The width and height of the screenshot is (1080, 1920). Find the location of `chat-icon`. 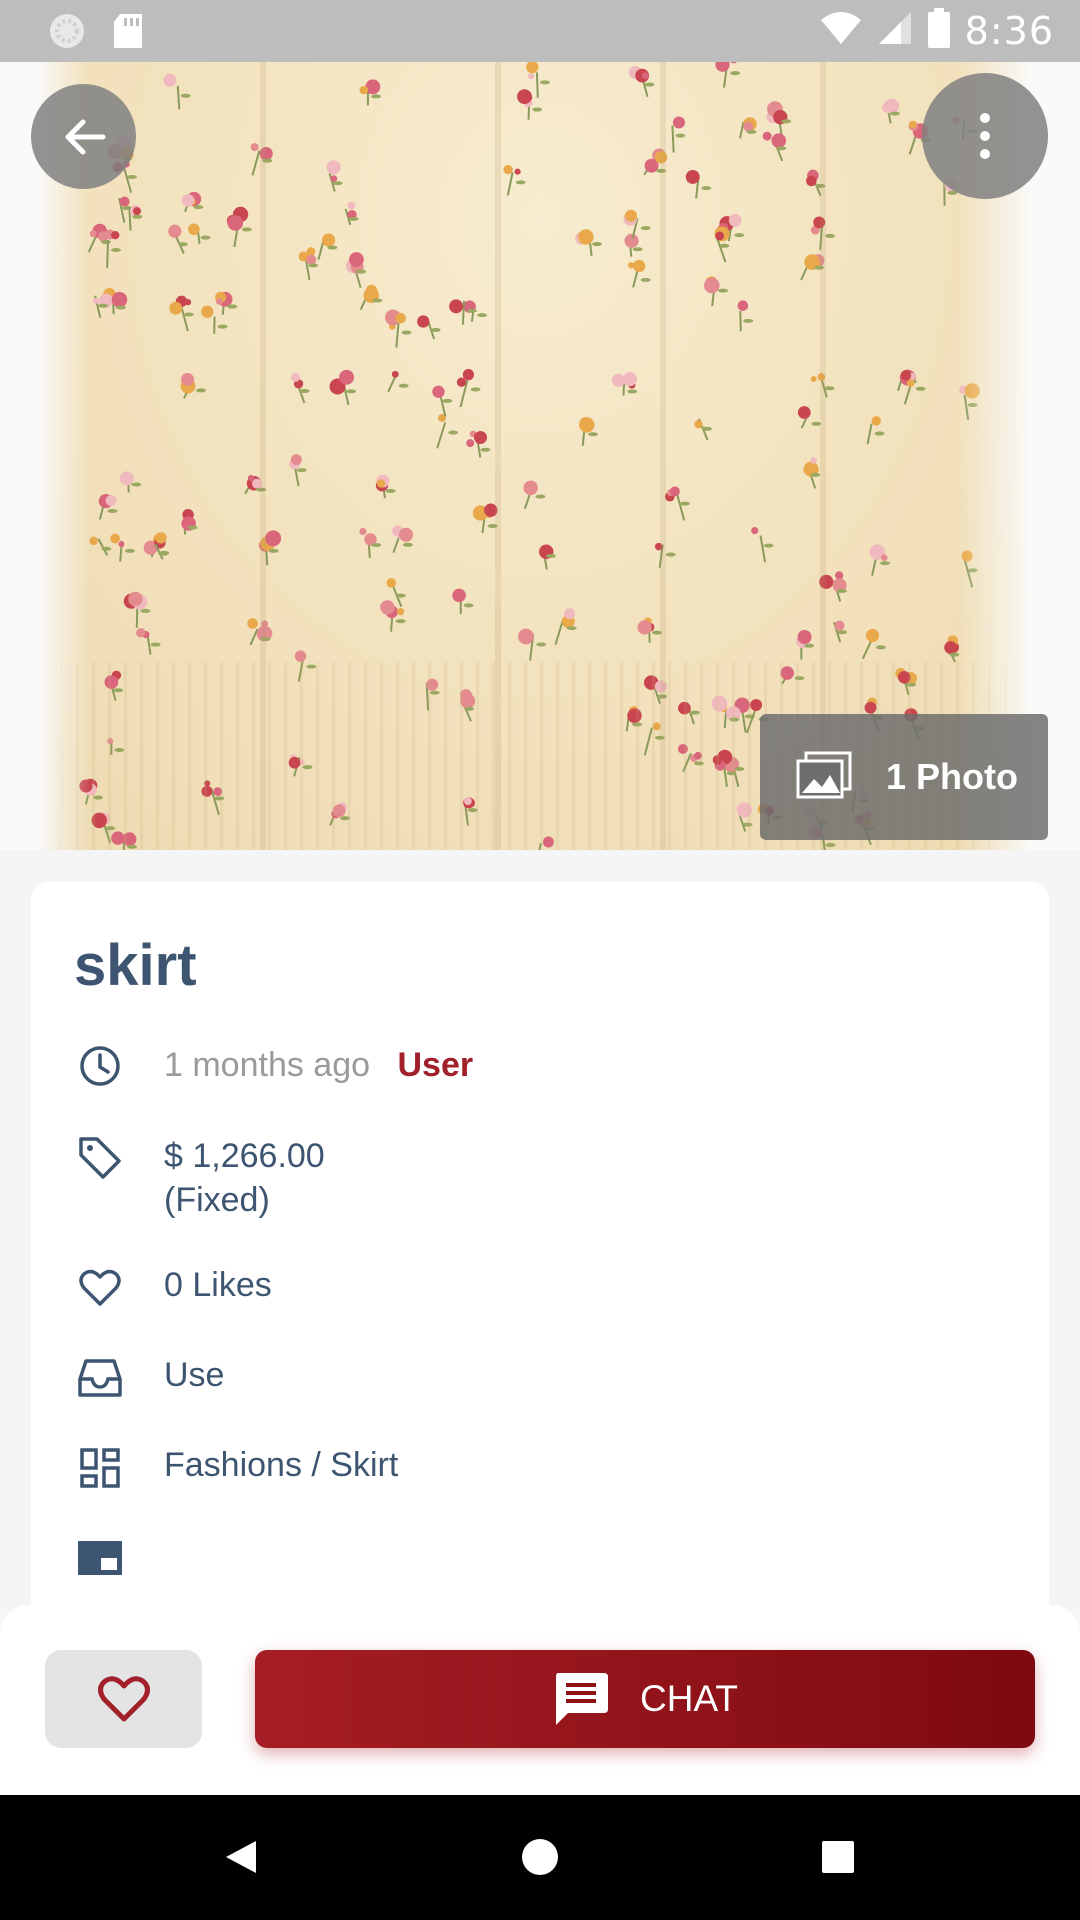

chat-icon is located at coordinates (582, 1699).